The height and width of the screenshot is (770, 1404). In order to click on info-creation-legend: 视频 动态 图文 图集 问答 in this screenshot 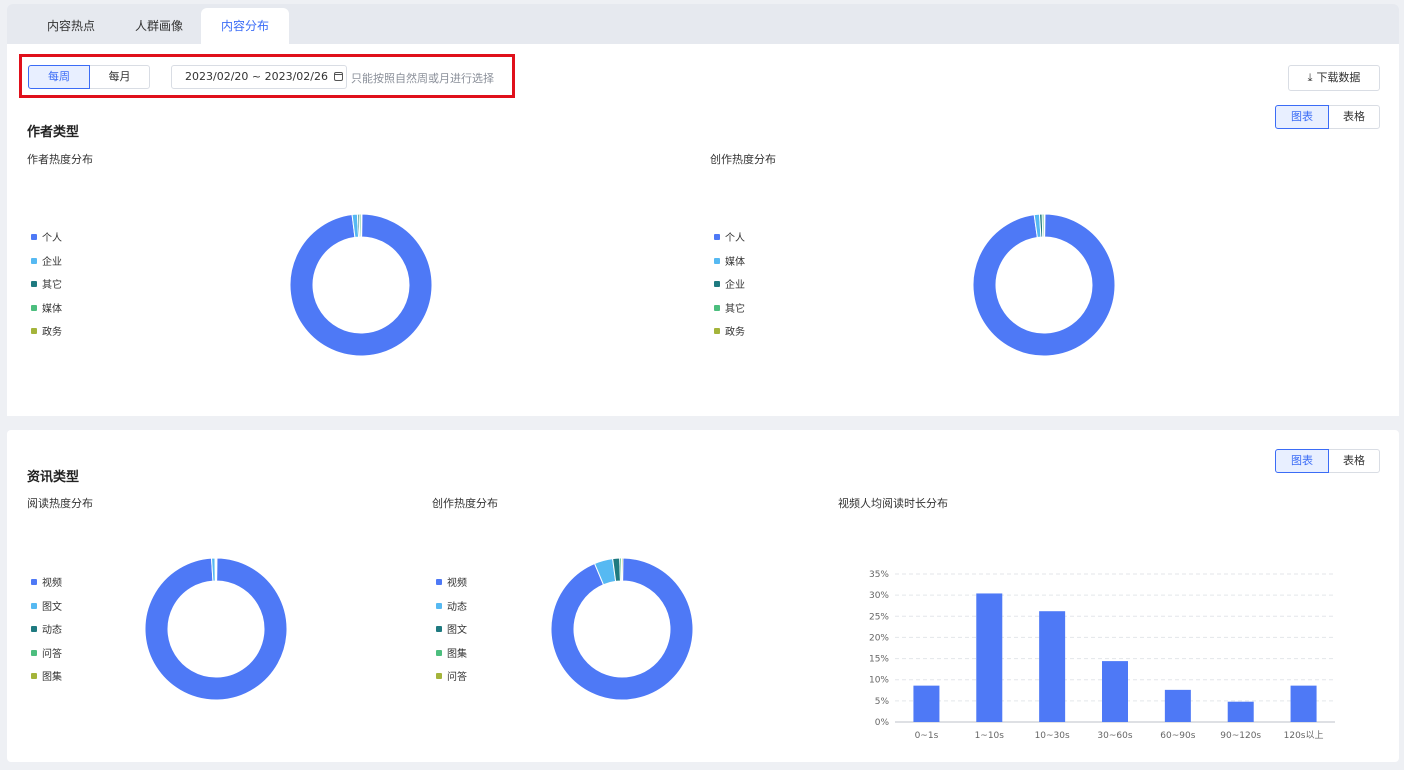, I will do `click(451, 637)`.